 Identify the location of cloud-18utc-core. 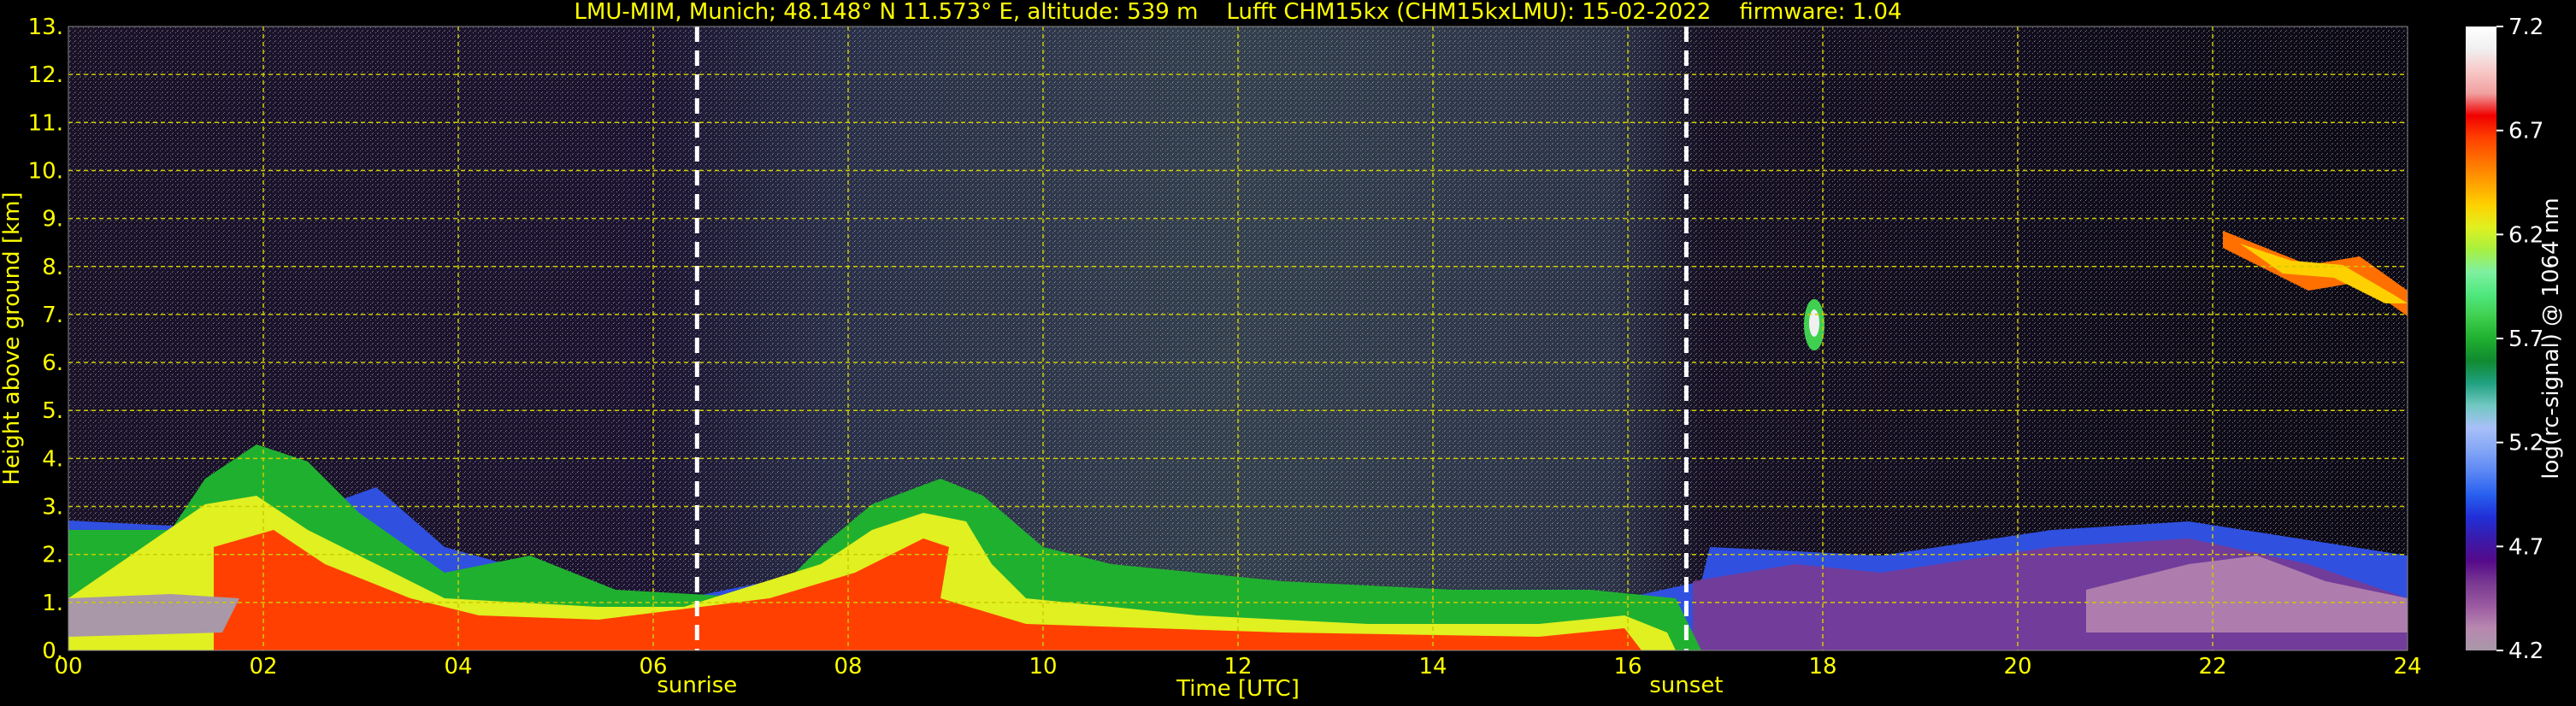
(1814, 323).